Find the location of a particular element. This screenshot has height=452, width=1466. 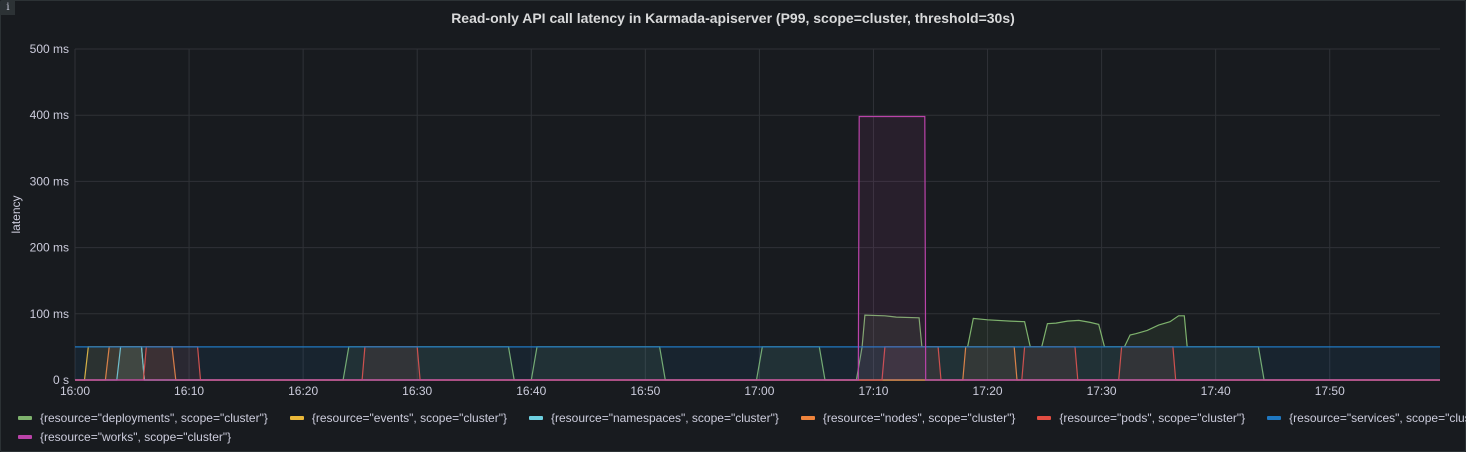

x-tick-label: 16:00 is located at coordinates (75, 391).